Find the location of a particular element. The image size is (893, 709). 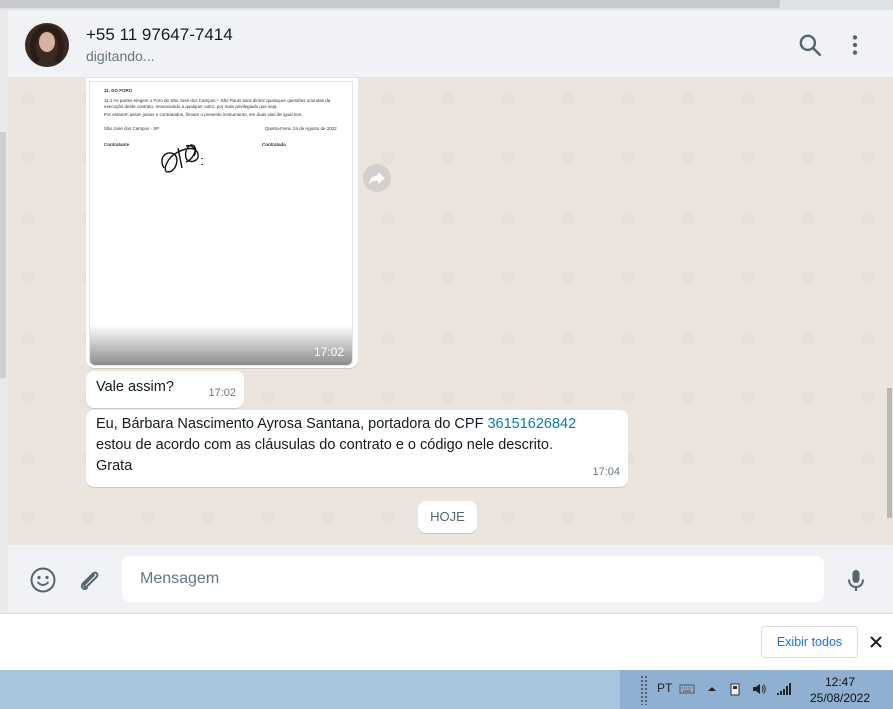

left-scrollbar is located at coordinates (4, 311).